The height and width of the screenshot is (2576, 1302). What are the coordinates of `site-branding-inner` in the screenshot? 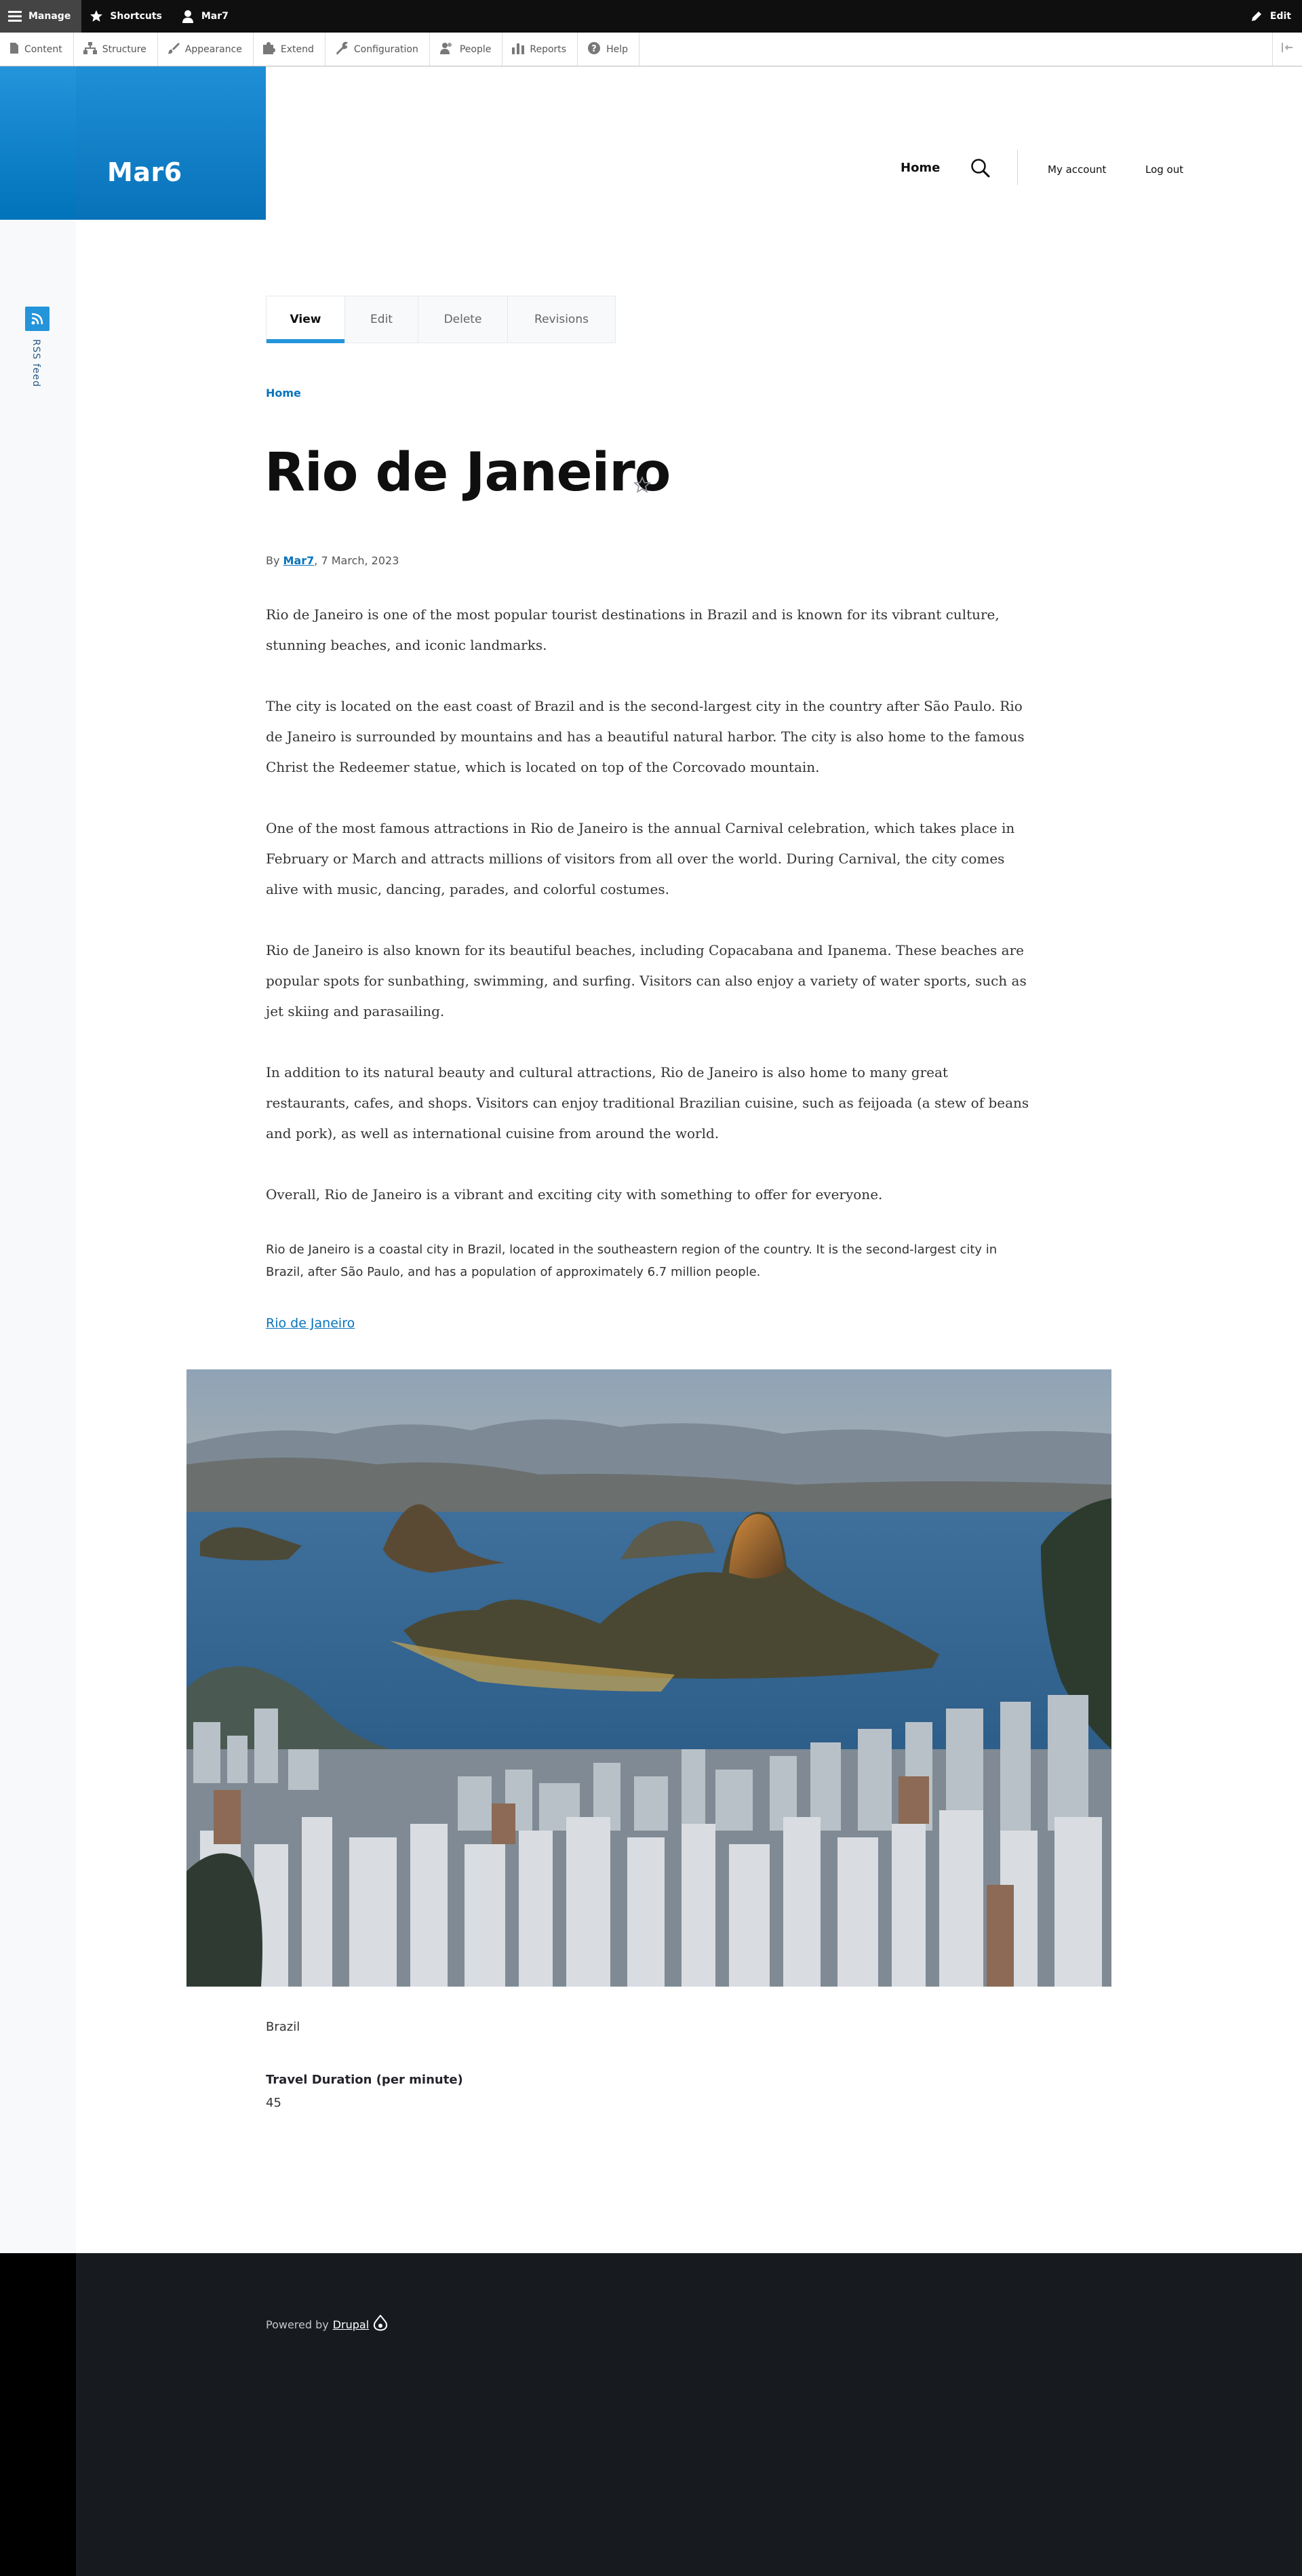 It's located at (171, 143).